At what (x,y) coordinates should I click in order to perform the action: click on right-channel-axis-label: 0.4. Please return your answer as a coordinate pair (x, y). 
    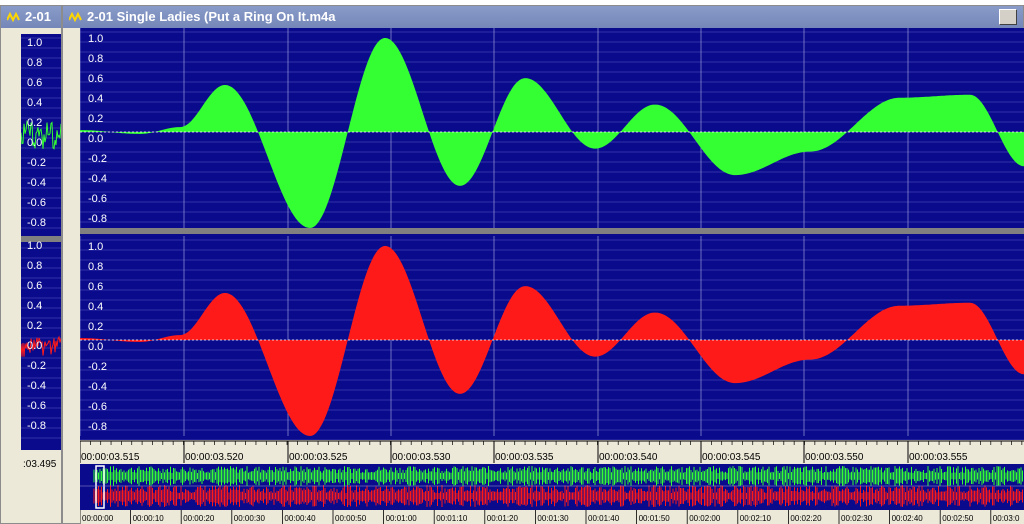
    Looking at the image, I should click on (95, 307).